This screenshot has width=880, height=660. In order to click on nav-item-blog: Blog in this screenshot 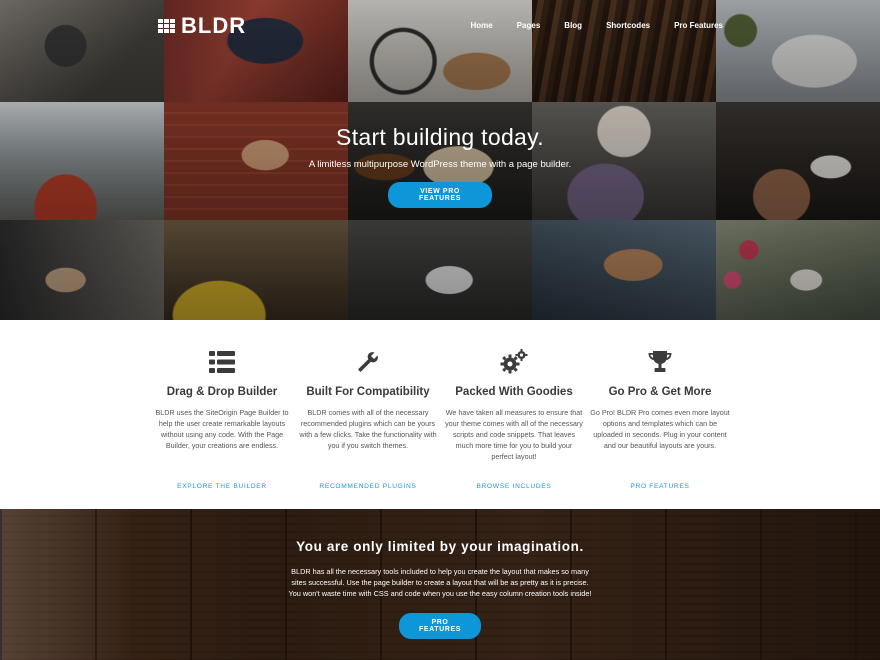, I will do `click(573, 25)`.